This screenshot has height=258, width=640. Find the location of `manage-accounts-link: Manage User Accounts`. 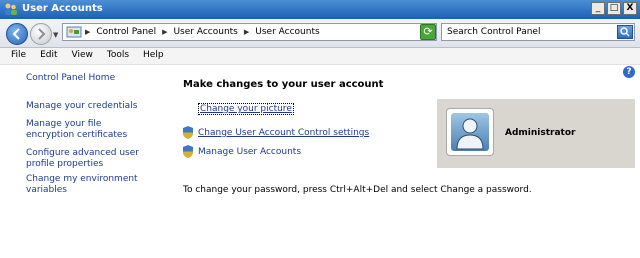

manage-accounts-link: Manage User Accounts is located at coordinates (249, 152).